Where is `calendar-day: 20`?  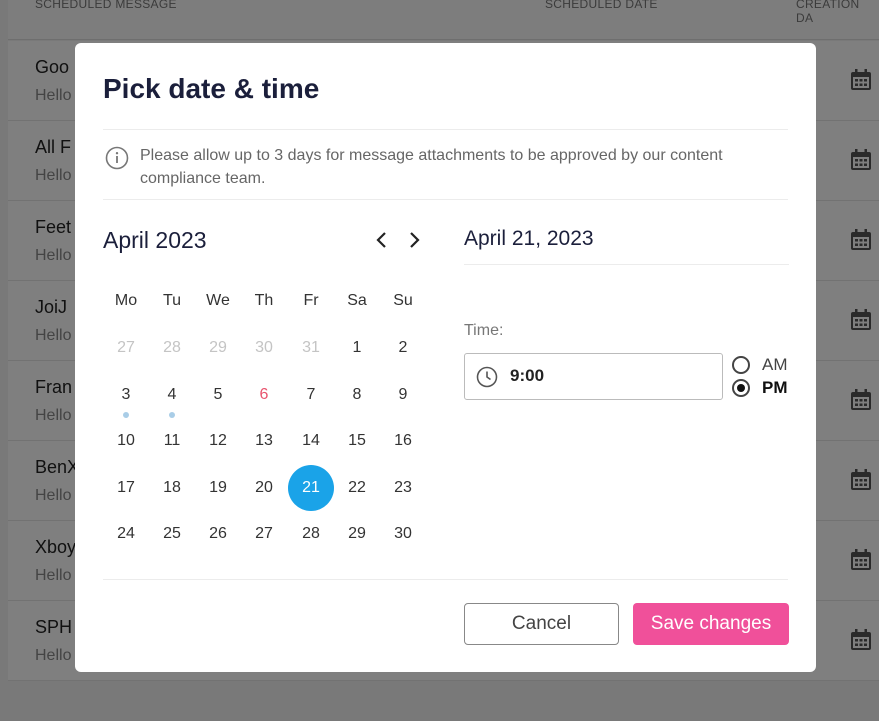 calendar-day: 20 is located at coordinates (264, 488).